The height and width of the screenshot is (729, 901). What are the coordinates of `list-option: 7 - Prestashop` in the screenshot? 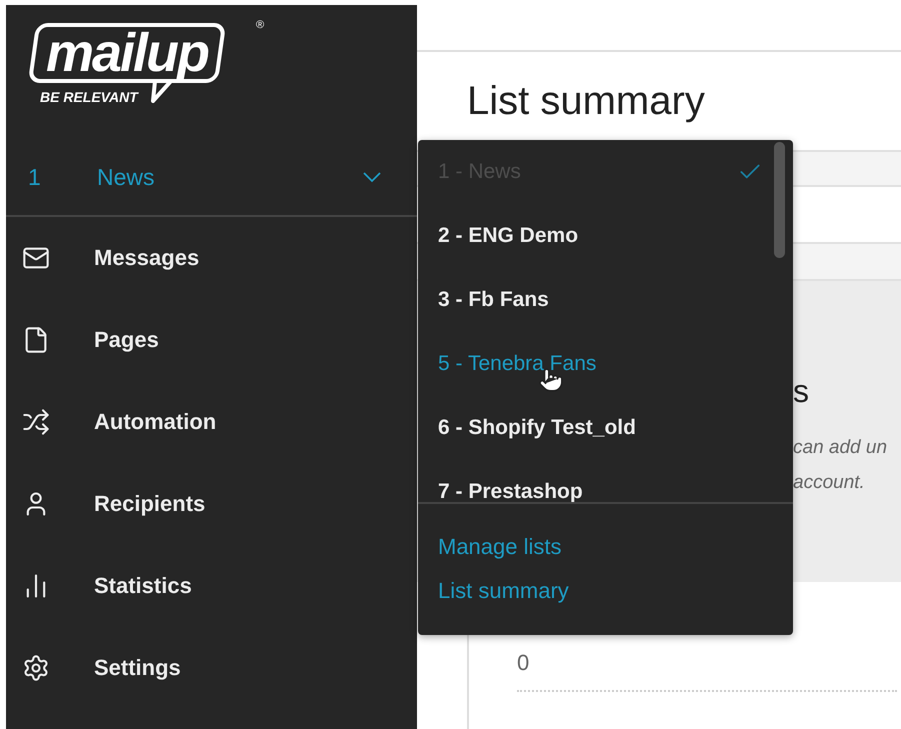 It's located at (605, 481).